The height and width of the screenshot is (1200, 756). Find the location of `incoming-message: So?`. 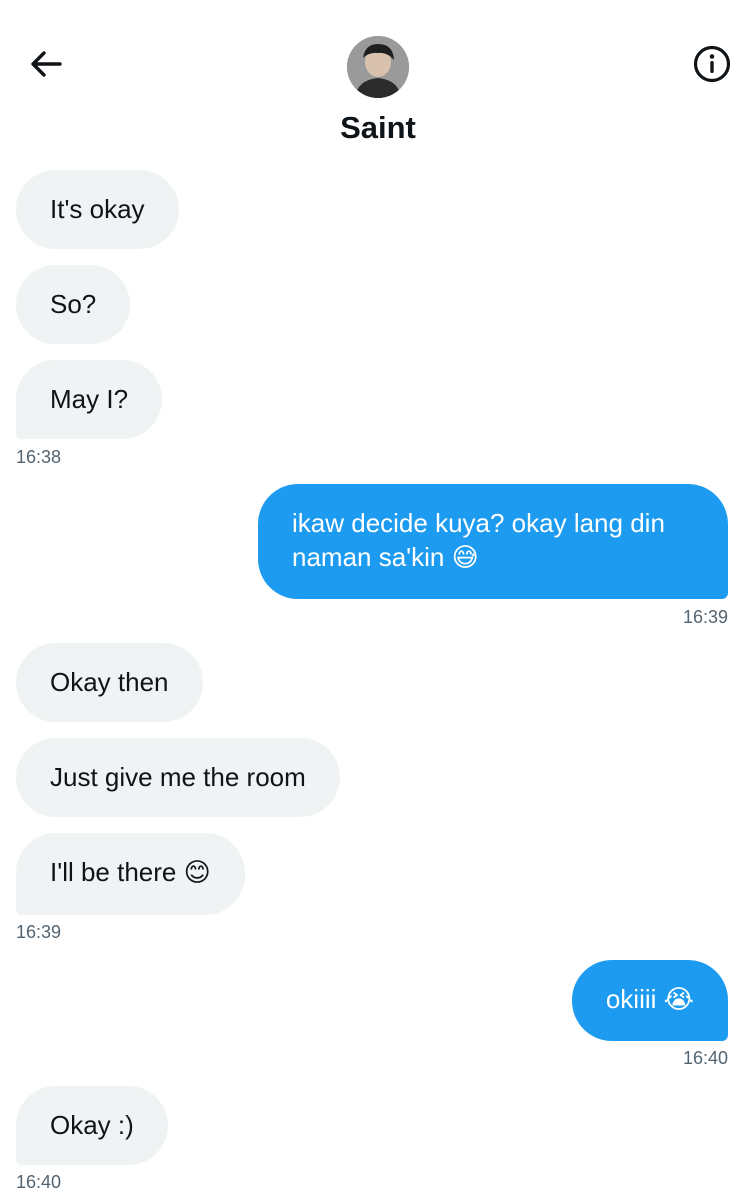

incoming-message: So? is located at coordinates (73, 304).